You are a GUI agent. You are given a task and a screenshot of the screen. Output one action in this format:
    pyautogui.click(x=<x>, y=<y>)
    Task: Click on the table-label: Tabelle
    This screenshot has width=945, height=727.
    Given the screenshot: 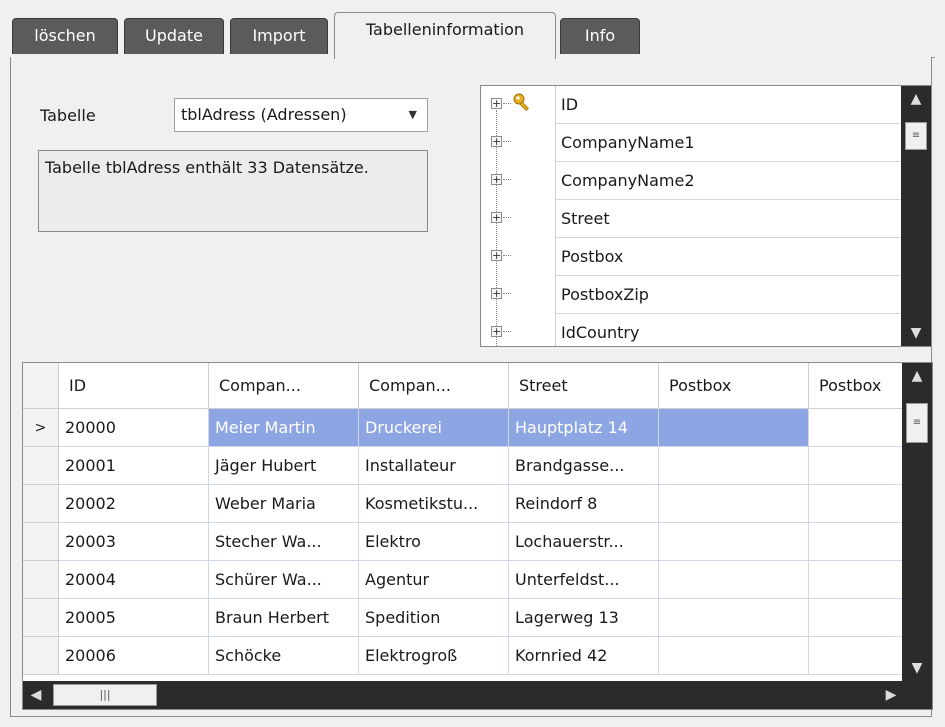 What is the action you would take?
    pyautogui.click(x=68, y=115)
    